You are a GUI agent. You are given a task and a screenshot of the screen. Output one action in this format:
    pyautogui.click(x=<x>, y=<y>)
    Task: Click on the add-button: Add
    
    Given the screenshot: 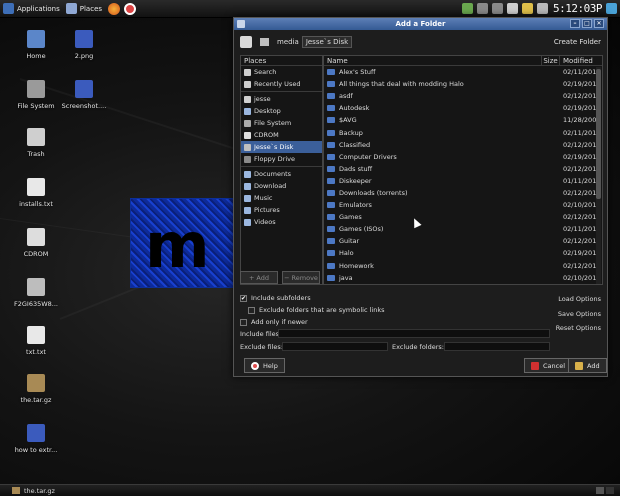 What is the action you would take?
    pyautogui.click(x=587, y=365)
    